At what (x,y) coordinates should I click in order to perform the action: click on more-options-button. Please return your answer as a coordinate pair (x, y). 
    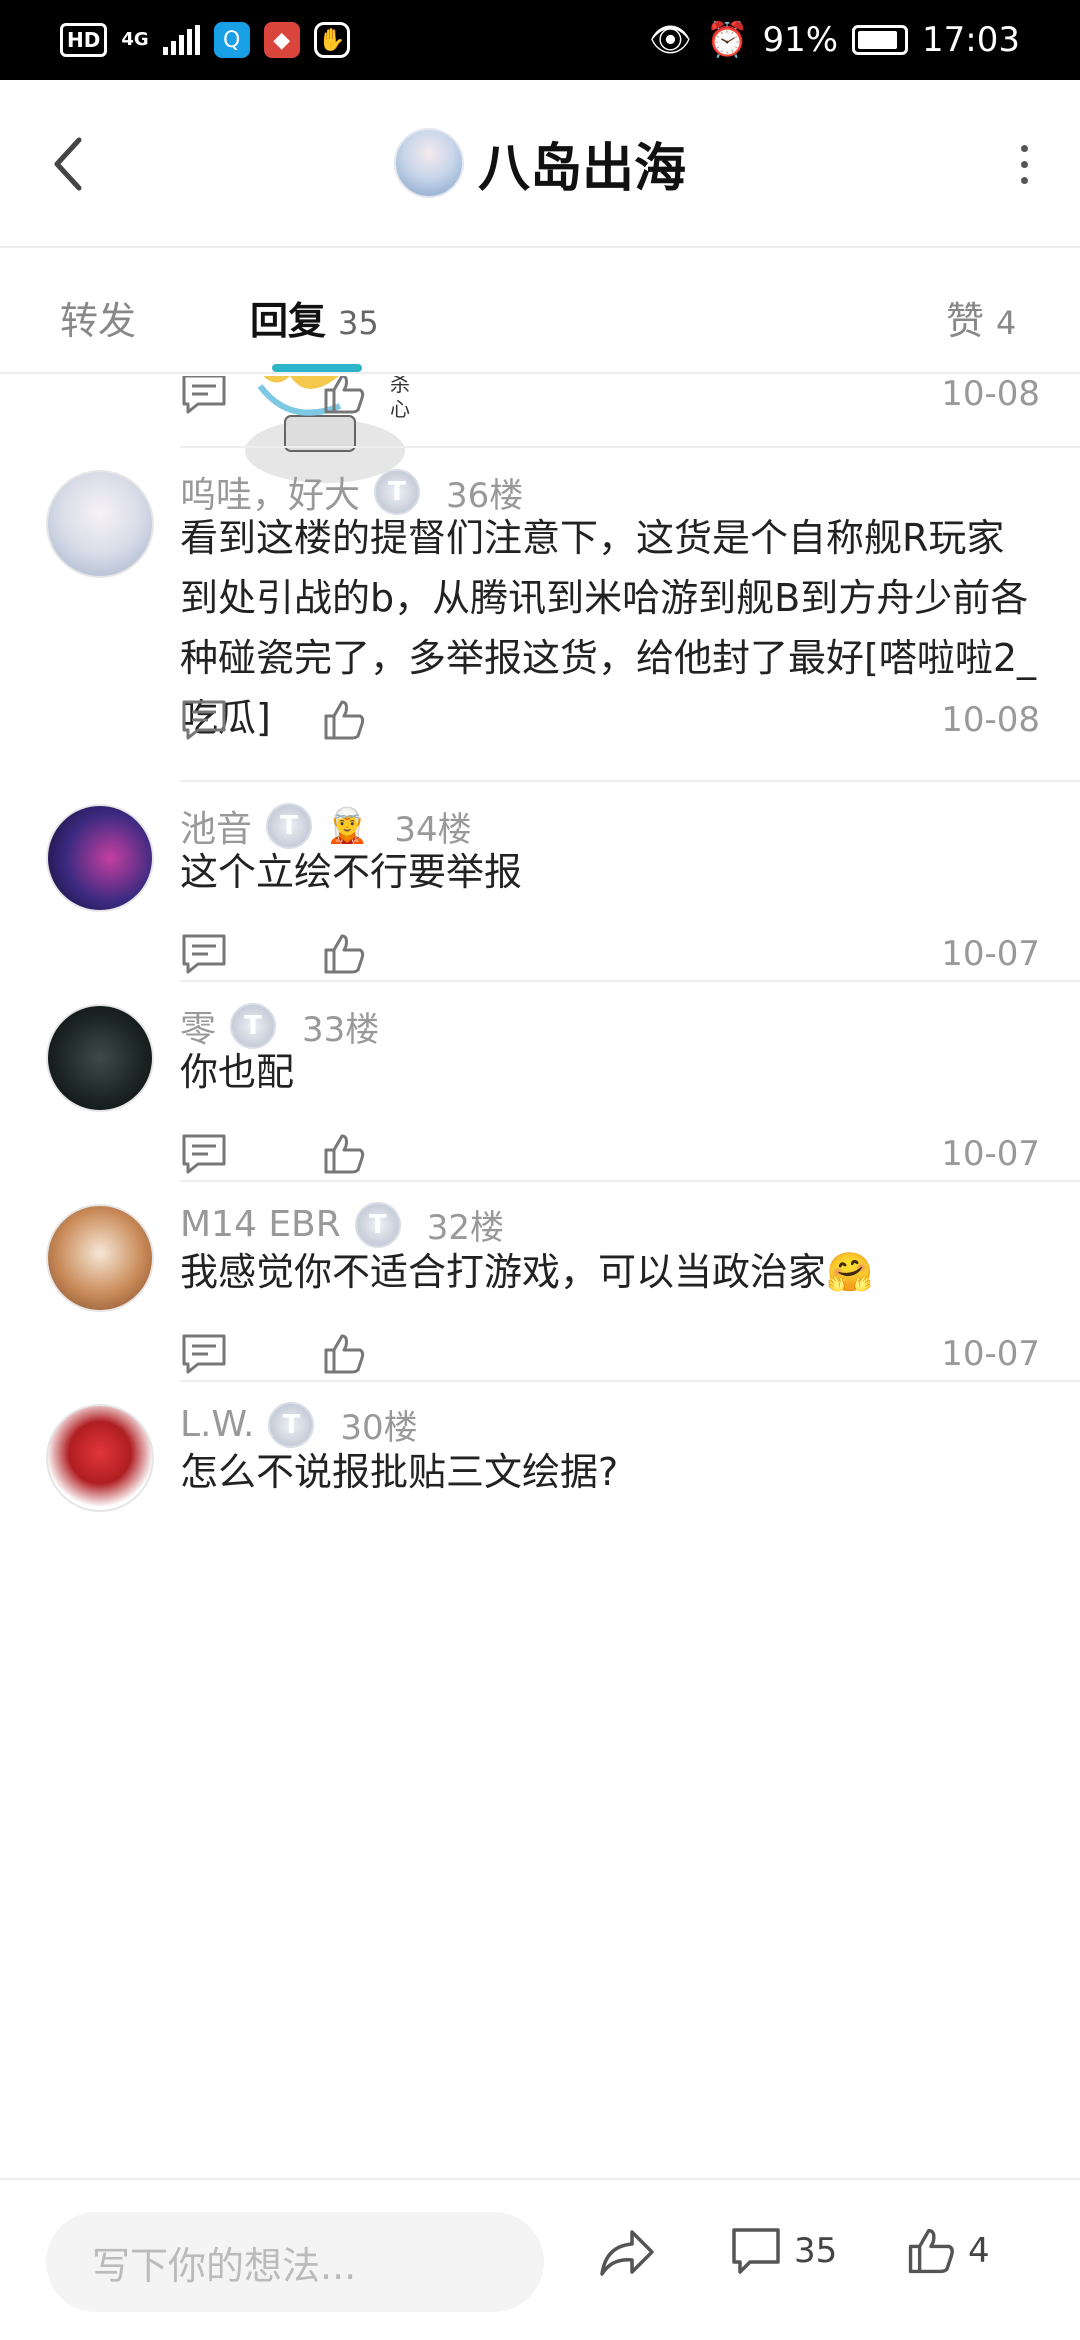
    Looking at the image, I should click on (1024, 164).